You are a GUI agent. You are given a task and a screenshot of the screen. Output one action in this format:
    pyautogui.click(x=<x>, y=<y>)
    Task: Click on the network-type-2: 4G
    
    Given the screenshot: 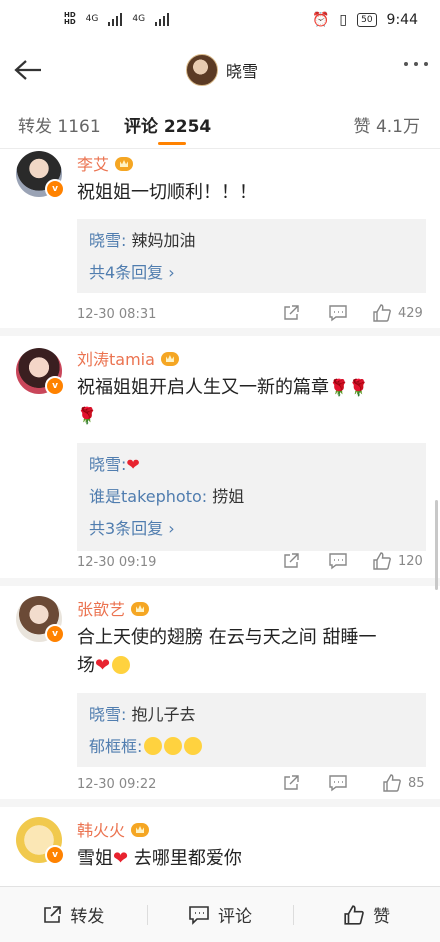 What is the action you would take?
    pyautogui.click(x=139, y=19)
    